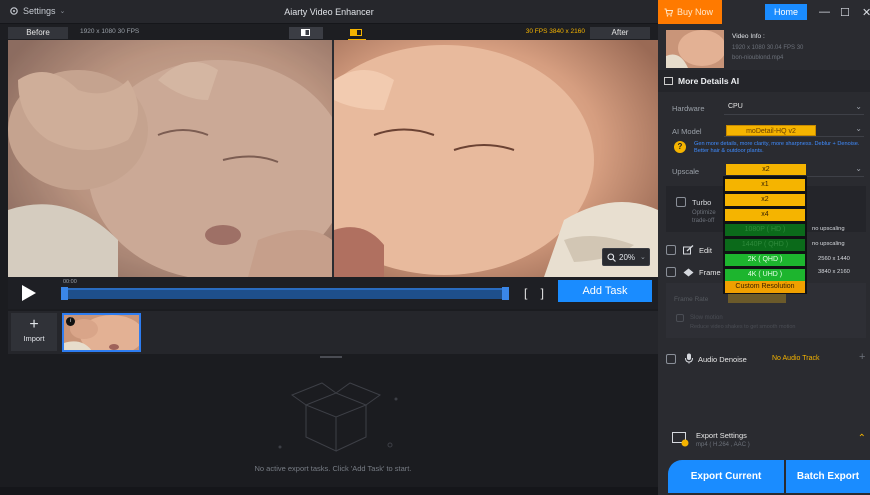 The width and height of the screenshot is (870, 495). What do you see at coordinates (845, 12) in the screenshot?
I see `maximize-icon: ☐` at bounding box center [845, 12].